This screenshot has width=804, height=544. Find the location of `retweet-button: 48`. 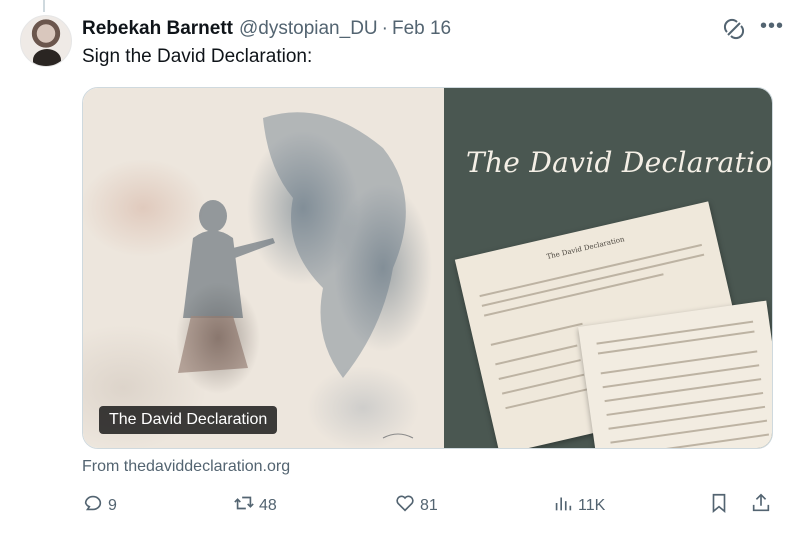

retweet-button: 48 is located at coordinates (255, 505).